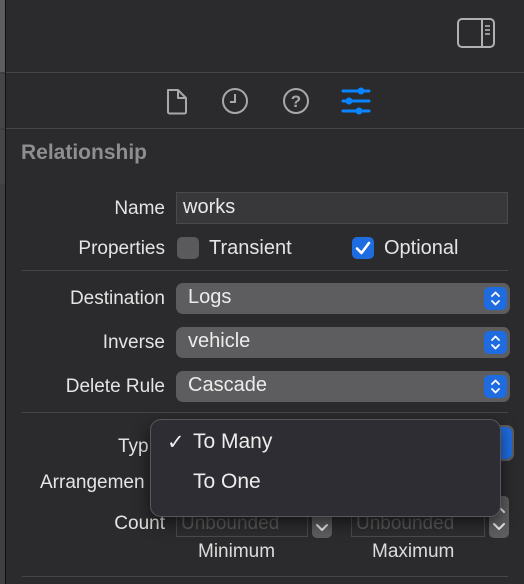 The image size is (524, 584). Describe the element at coordinates (176, 442) in the screenshot. I see `checkmark-icon: ✓` at that location.